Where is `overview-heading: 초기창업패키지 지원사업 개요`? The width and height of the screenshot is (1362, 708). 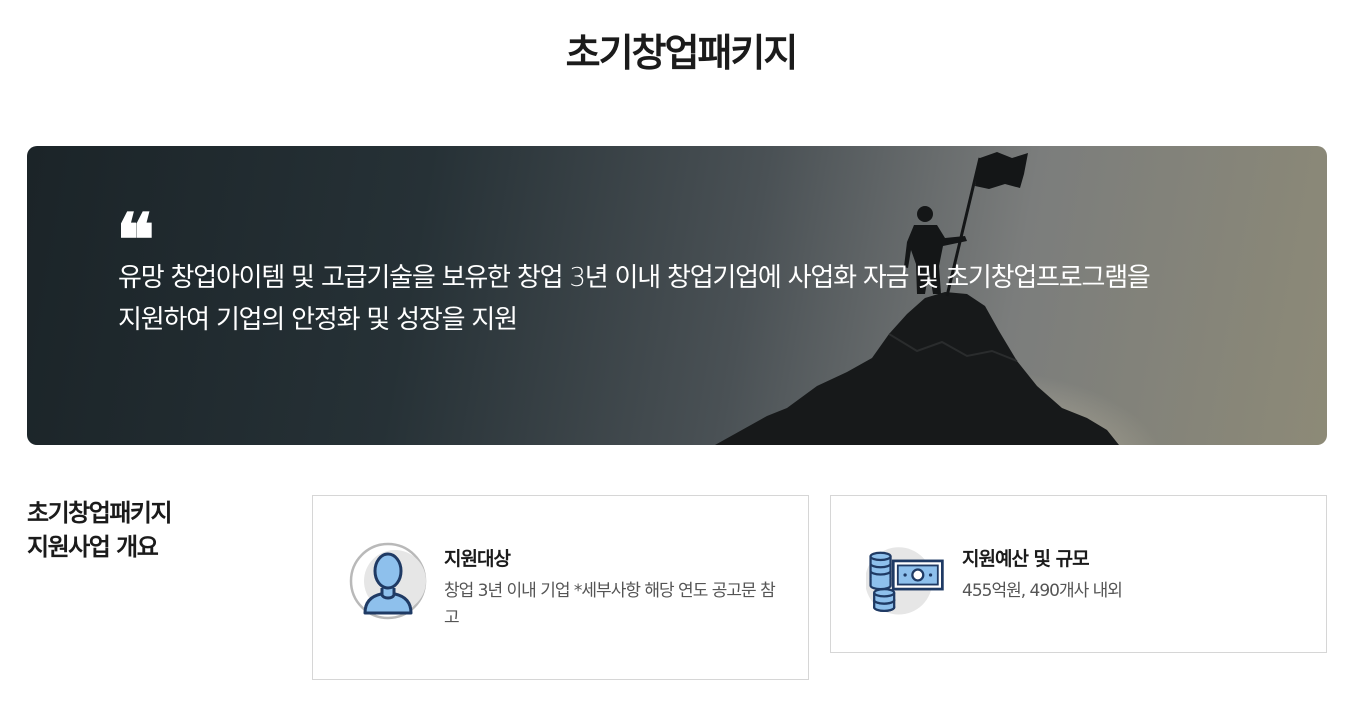 overview-heading: 초기창업패키지 지원사업 개요 is located at coordinates (157, 530).